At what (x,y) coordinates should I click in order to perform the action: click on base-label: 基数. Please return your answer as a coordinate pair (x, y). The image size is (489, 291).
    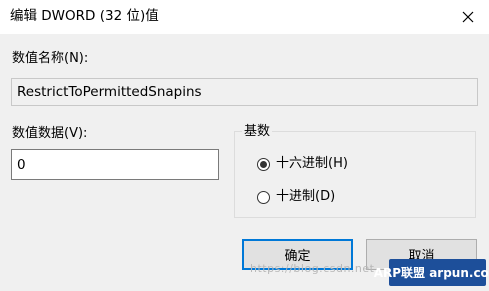
    Looking at the image, I should click on (257, 132).